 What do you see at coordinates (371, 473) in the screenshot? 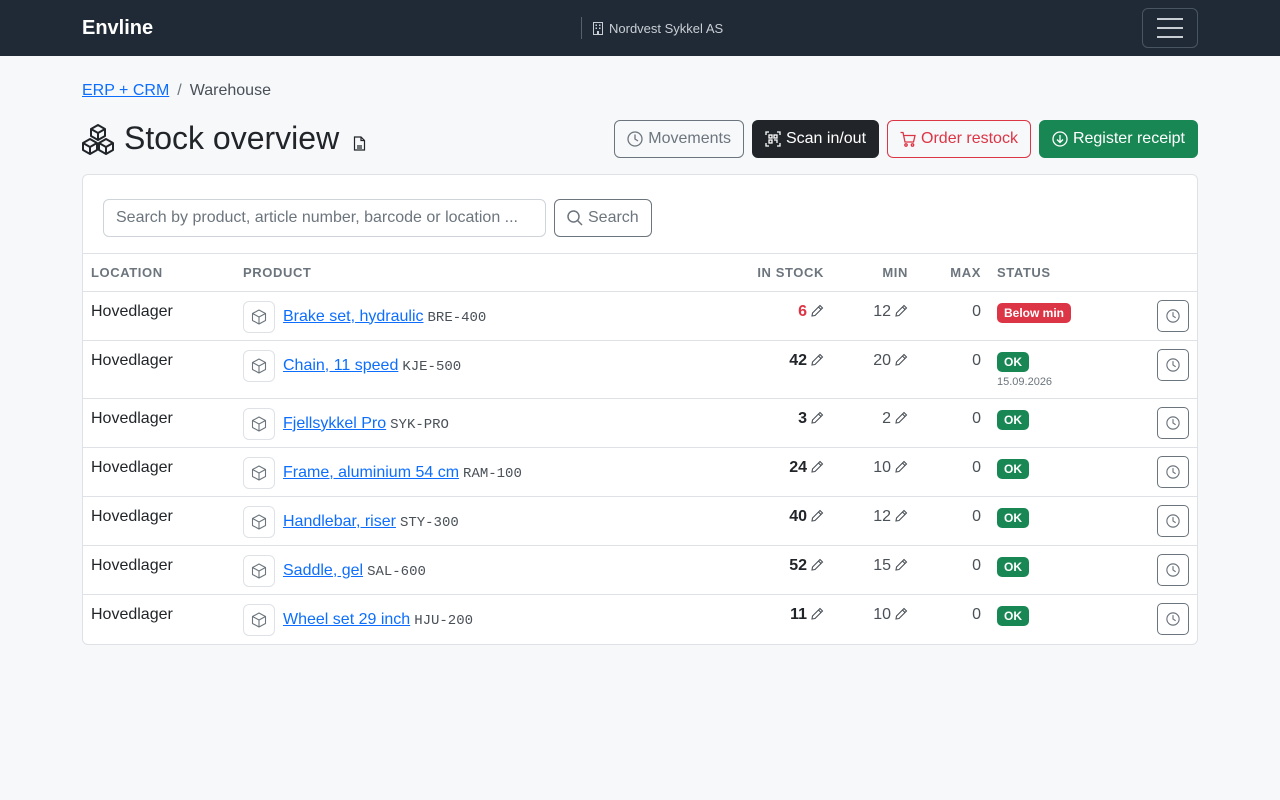
I see `product-link: Frame, aluminium 54 cm` at bounding box center [371, 473].